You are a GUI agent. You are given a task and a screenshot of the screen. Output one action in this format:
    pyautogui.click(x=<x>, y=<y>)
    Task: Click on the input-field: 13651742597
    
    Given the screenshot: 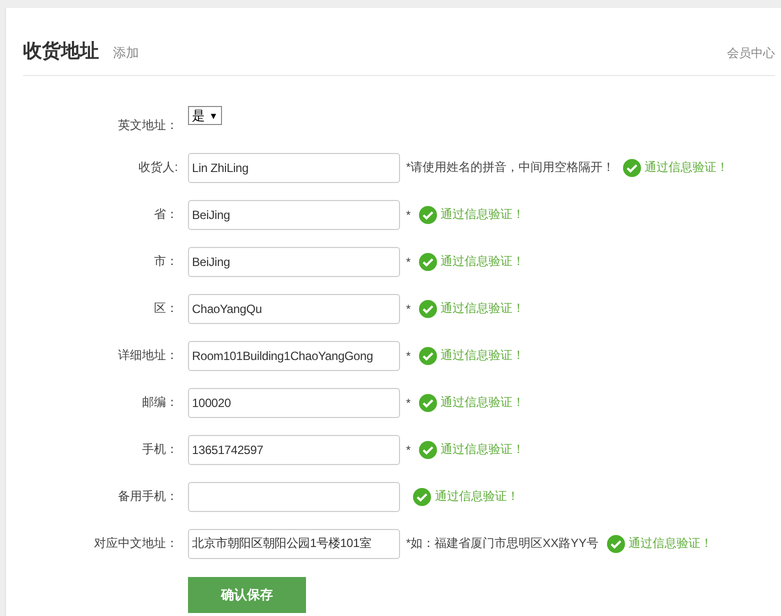 What is the action you would take?
    pyautogui.click(x=294, y=449)
    